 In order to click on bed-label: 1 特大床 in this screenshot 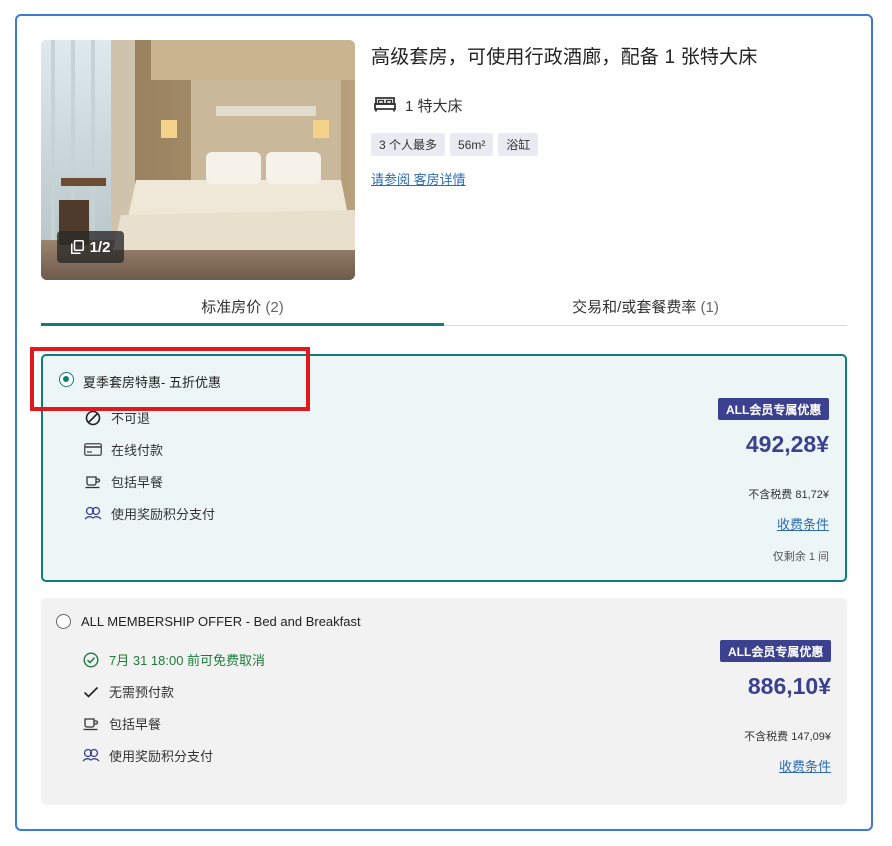, I will do `click(434, 106)`.